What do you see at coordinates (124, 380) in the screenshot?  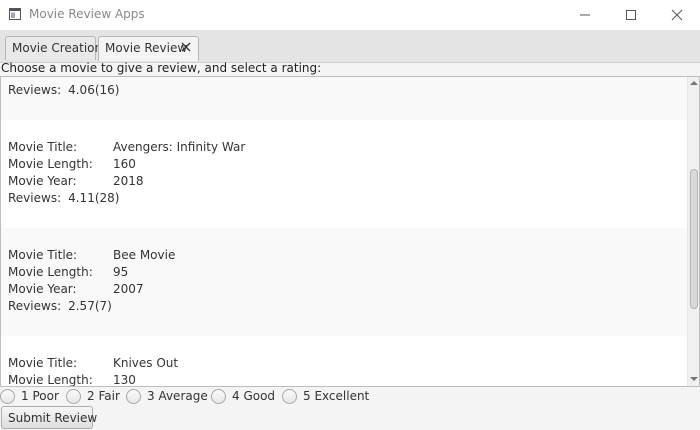 I see `movie-length: 130` at bounding box center [124, 380].